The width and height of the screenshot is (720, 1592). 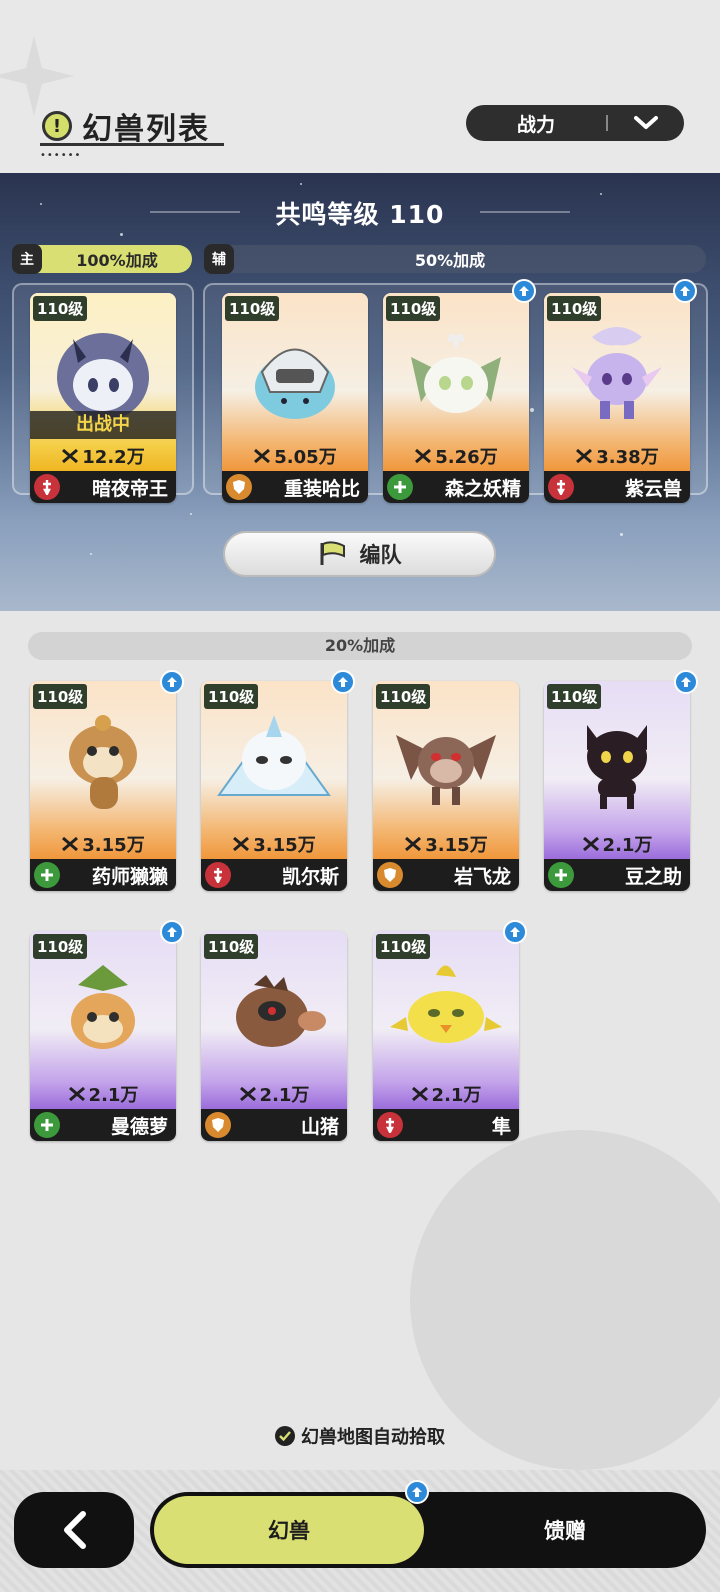 What do you see at coordinates (129, 488) in the screenshot?
I see `beast-name: 暗夜帝王` at bounding box center [129, 488].